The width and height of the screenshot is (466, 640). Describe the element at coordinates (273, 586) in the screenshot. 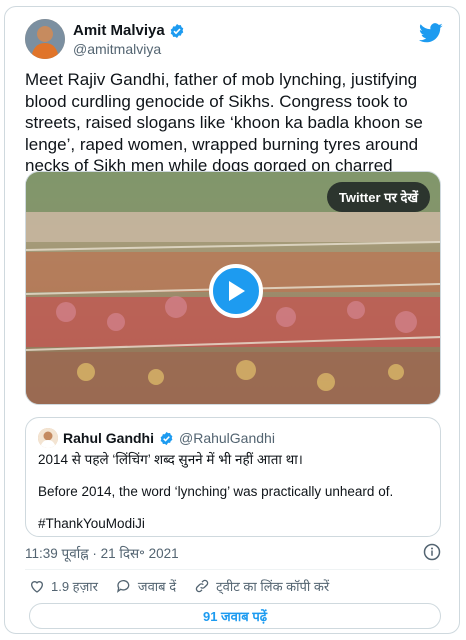

I see `copy-link-label: ट्वीट का लिंक कॉपी करें` at that location.